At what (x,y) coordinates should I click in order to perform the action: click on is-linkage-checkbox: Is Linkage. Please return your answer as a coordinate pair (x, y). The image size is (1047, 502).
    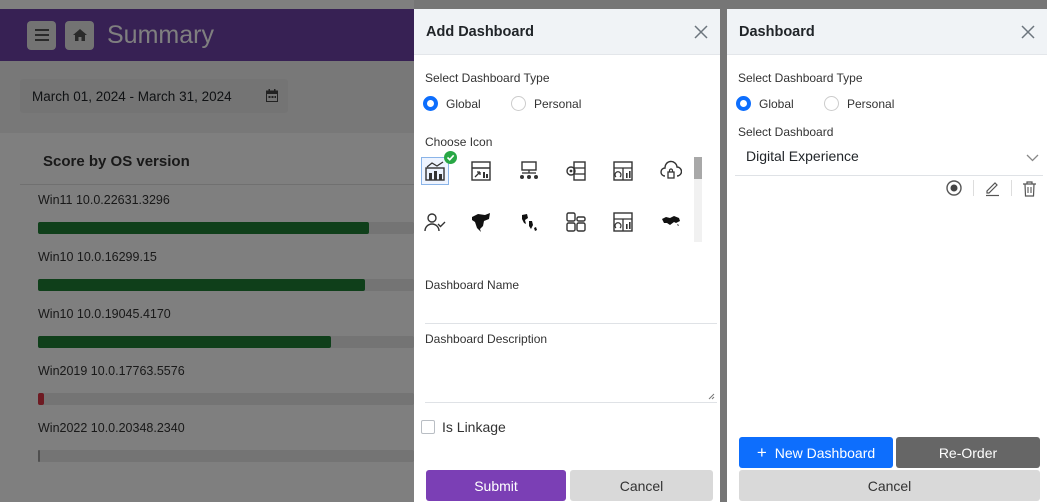
    Looking at the image, I should click on (463, 427).